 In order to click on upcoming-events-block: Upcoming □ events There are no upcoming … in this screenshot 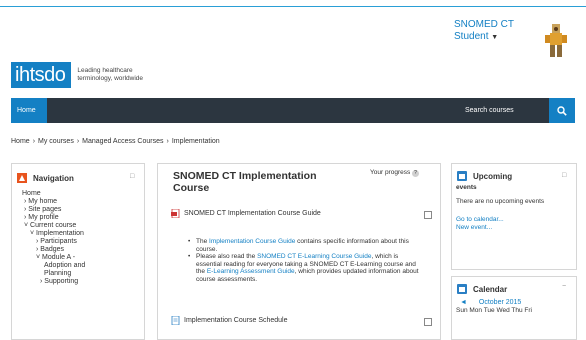, I will do `click(514, 216)`.